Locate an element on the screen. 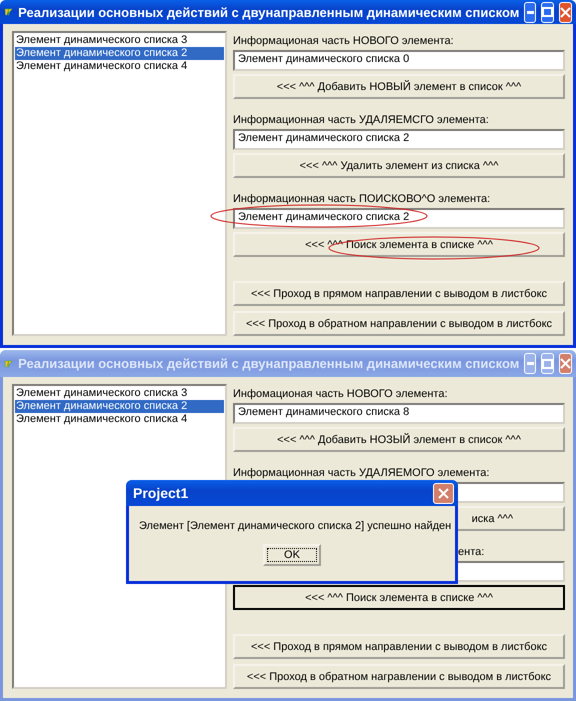  traverse-button: <<< Проход в прямом направлении с выводом в листбокс is located at coordinates (399, 293).